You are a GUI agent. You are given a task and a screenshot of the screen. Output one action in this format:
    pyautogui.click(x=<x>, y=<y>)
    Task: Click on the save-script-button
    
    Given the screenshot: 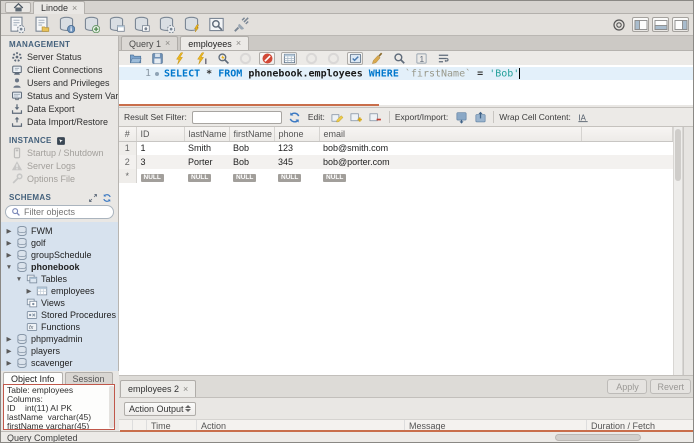 What is the action you would take?
    pyautogui.click(x=157, y=58)
    